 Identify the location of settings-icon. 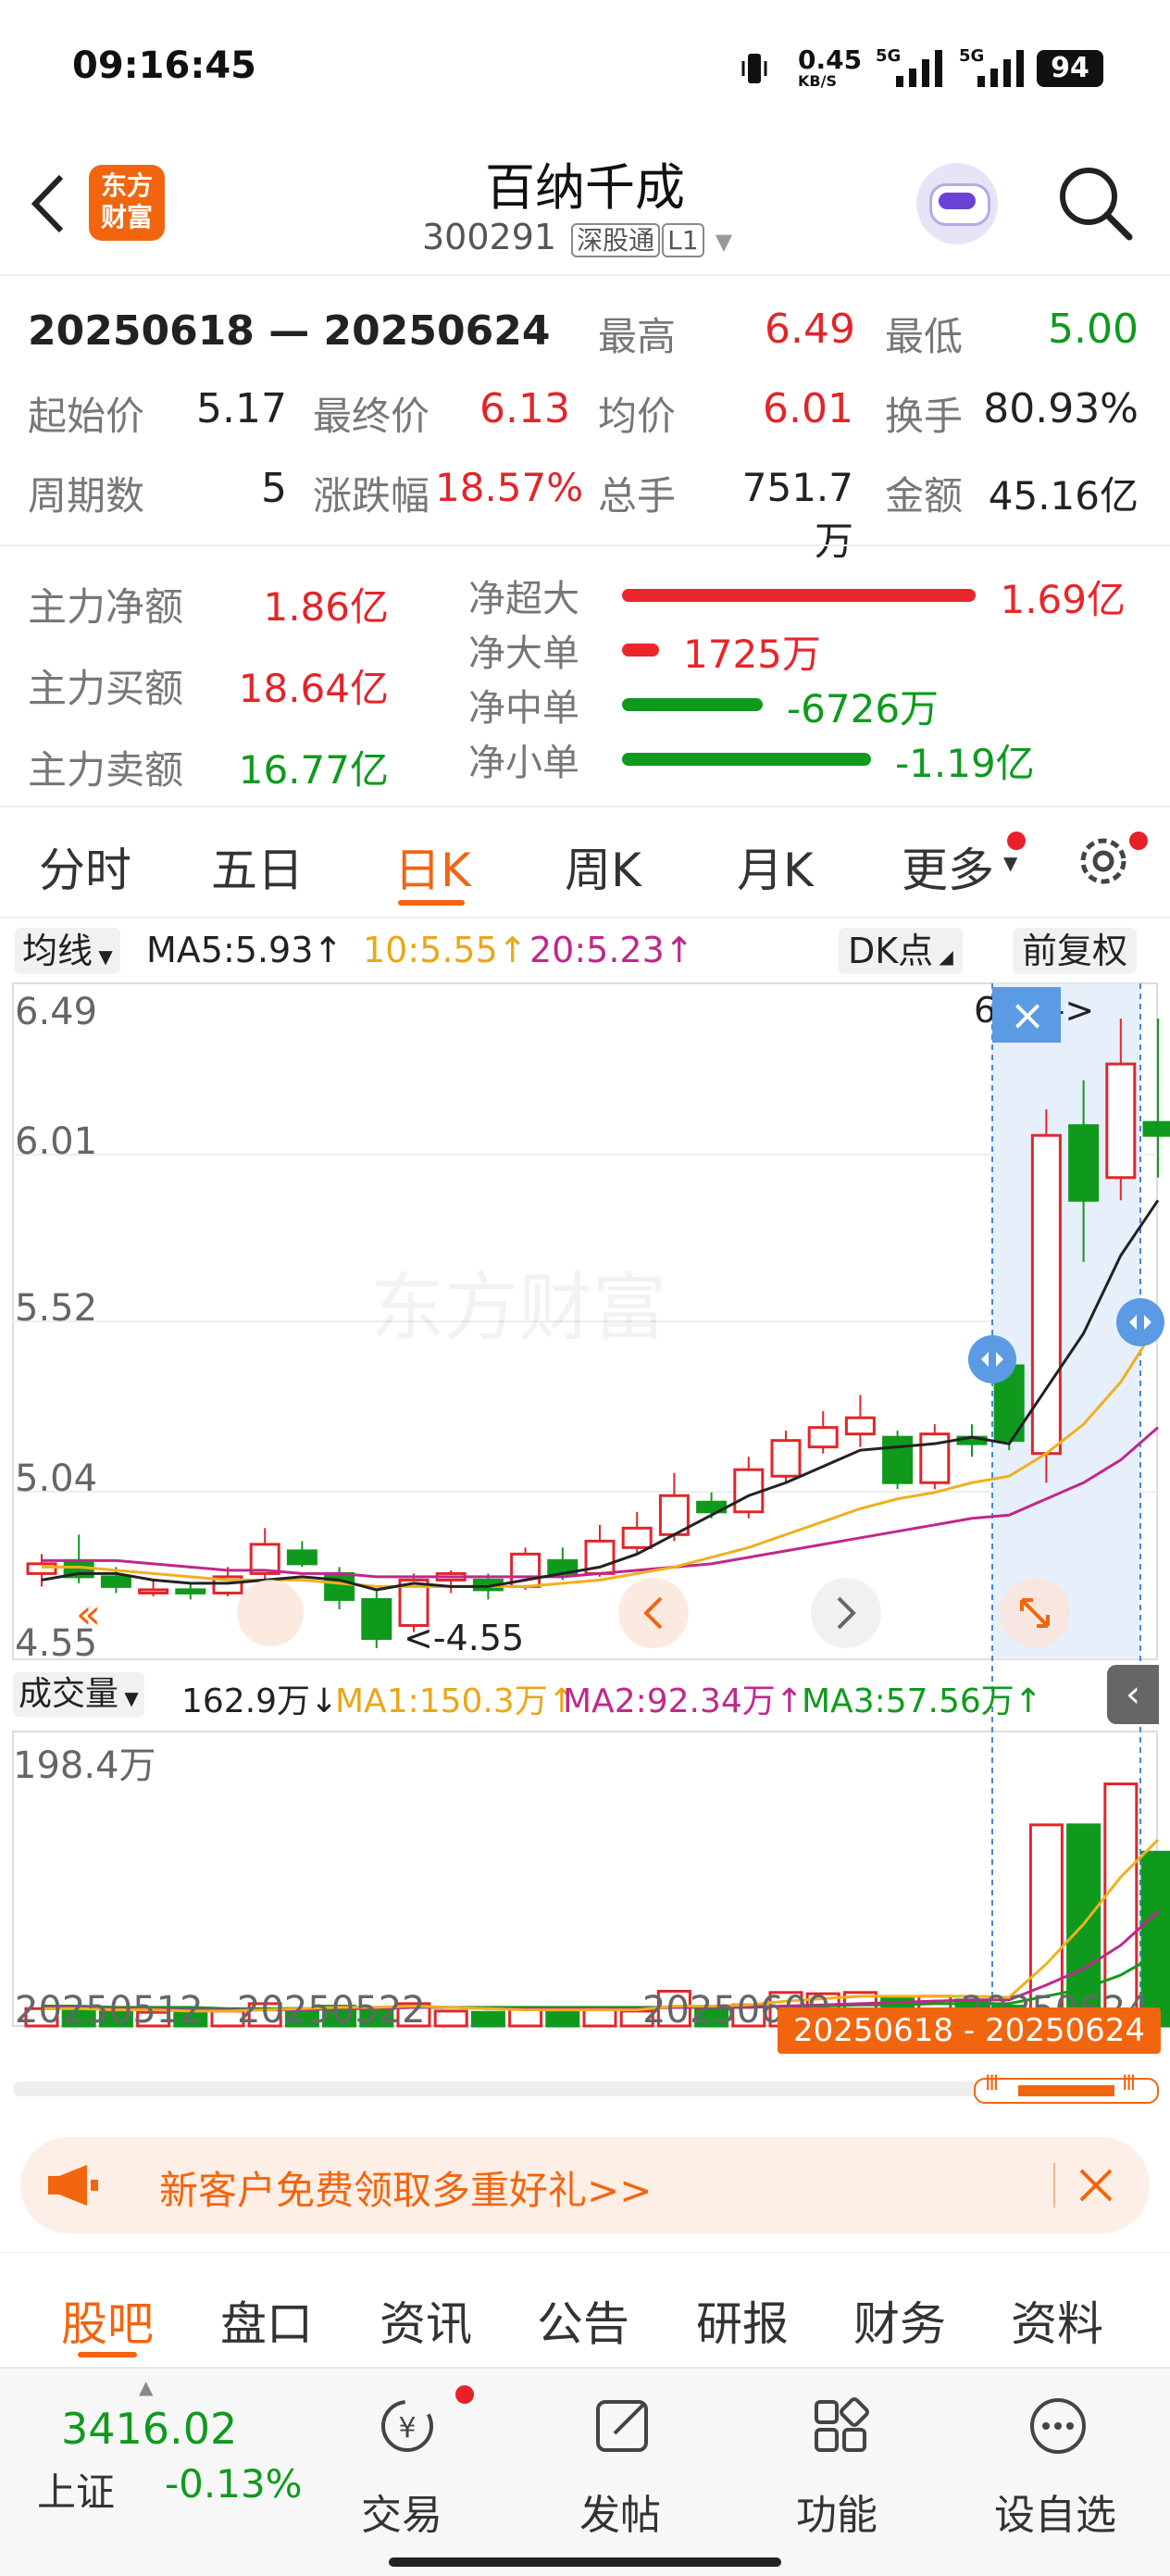
(1103, 861).